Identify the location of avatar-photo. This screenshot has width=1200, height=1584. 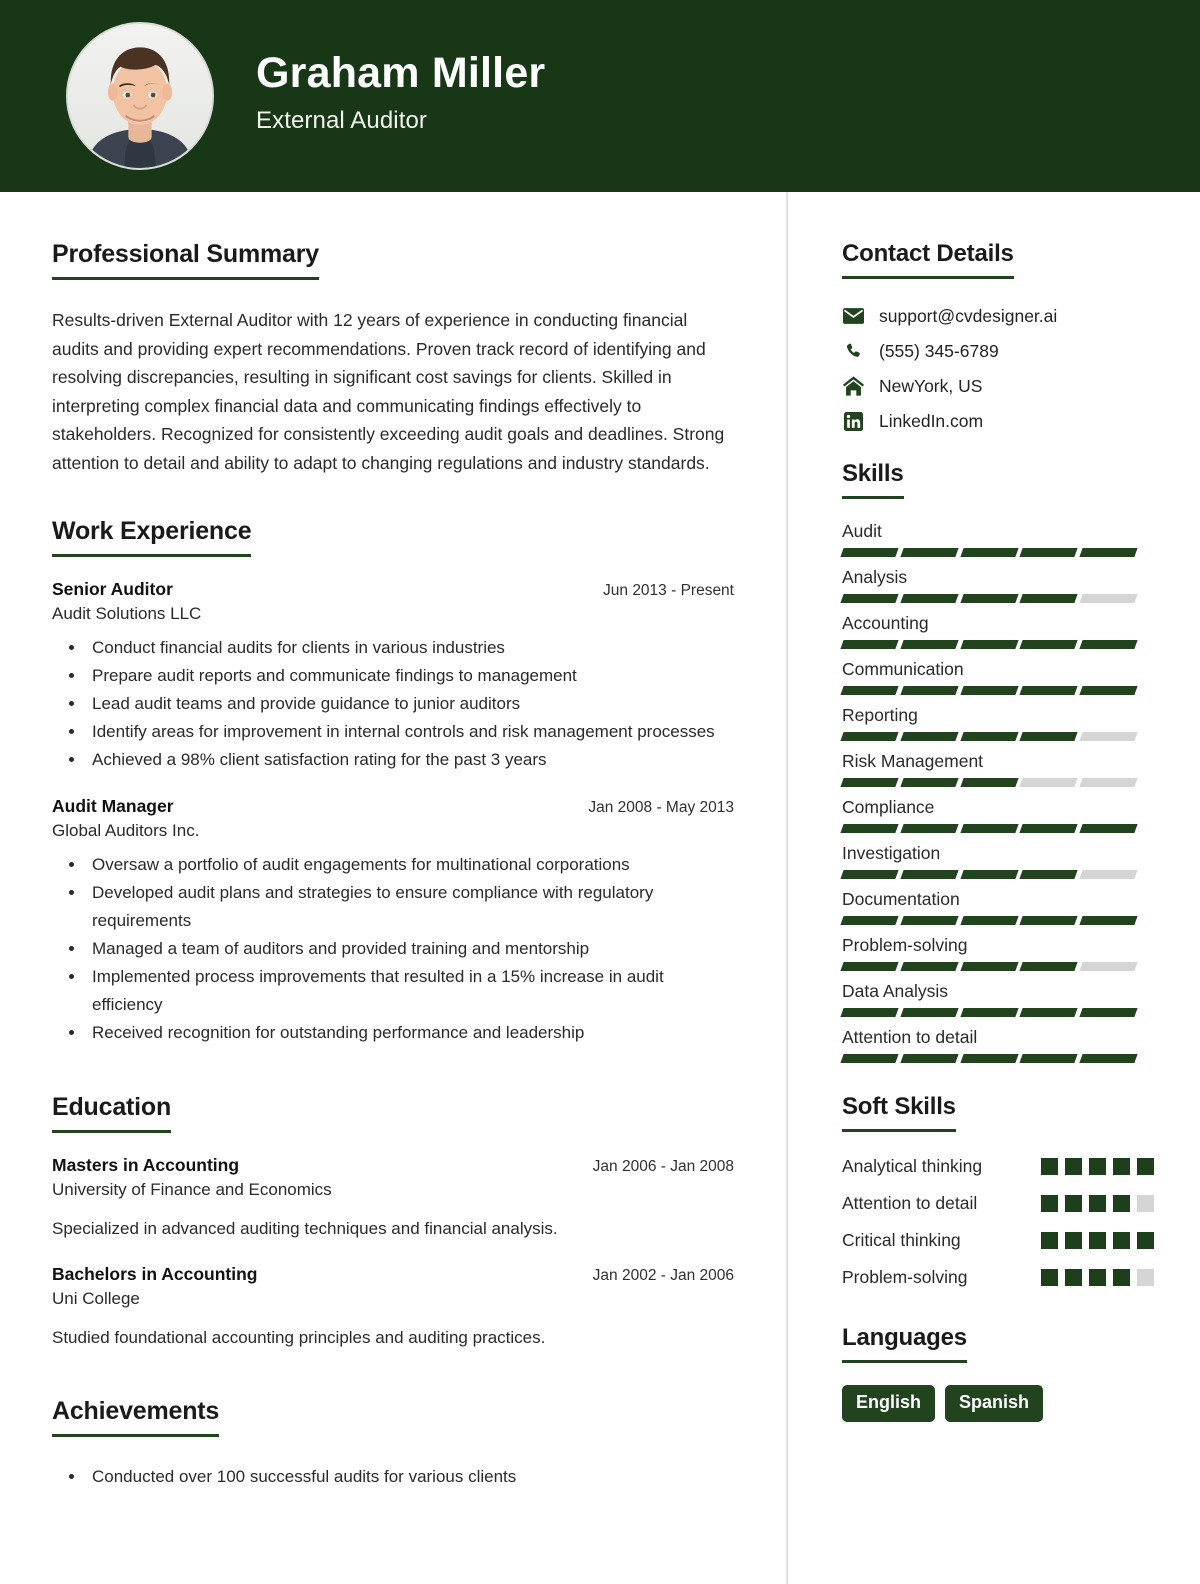
(140, 96).